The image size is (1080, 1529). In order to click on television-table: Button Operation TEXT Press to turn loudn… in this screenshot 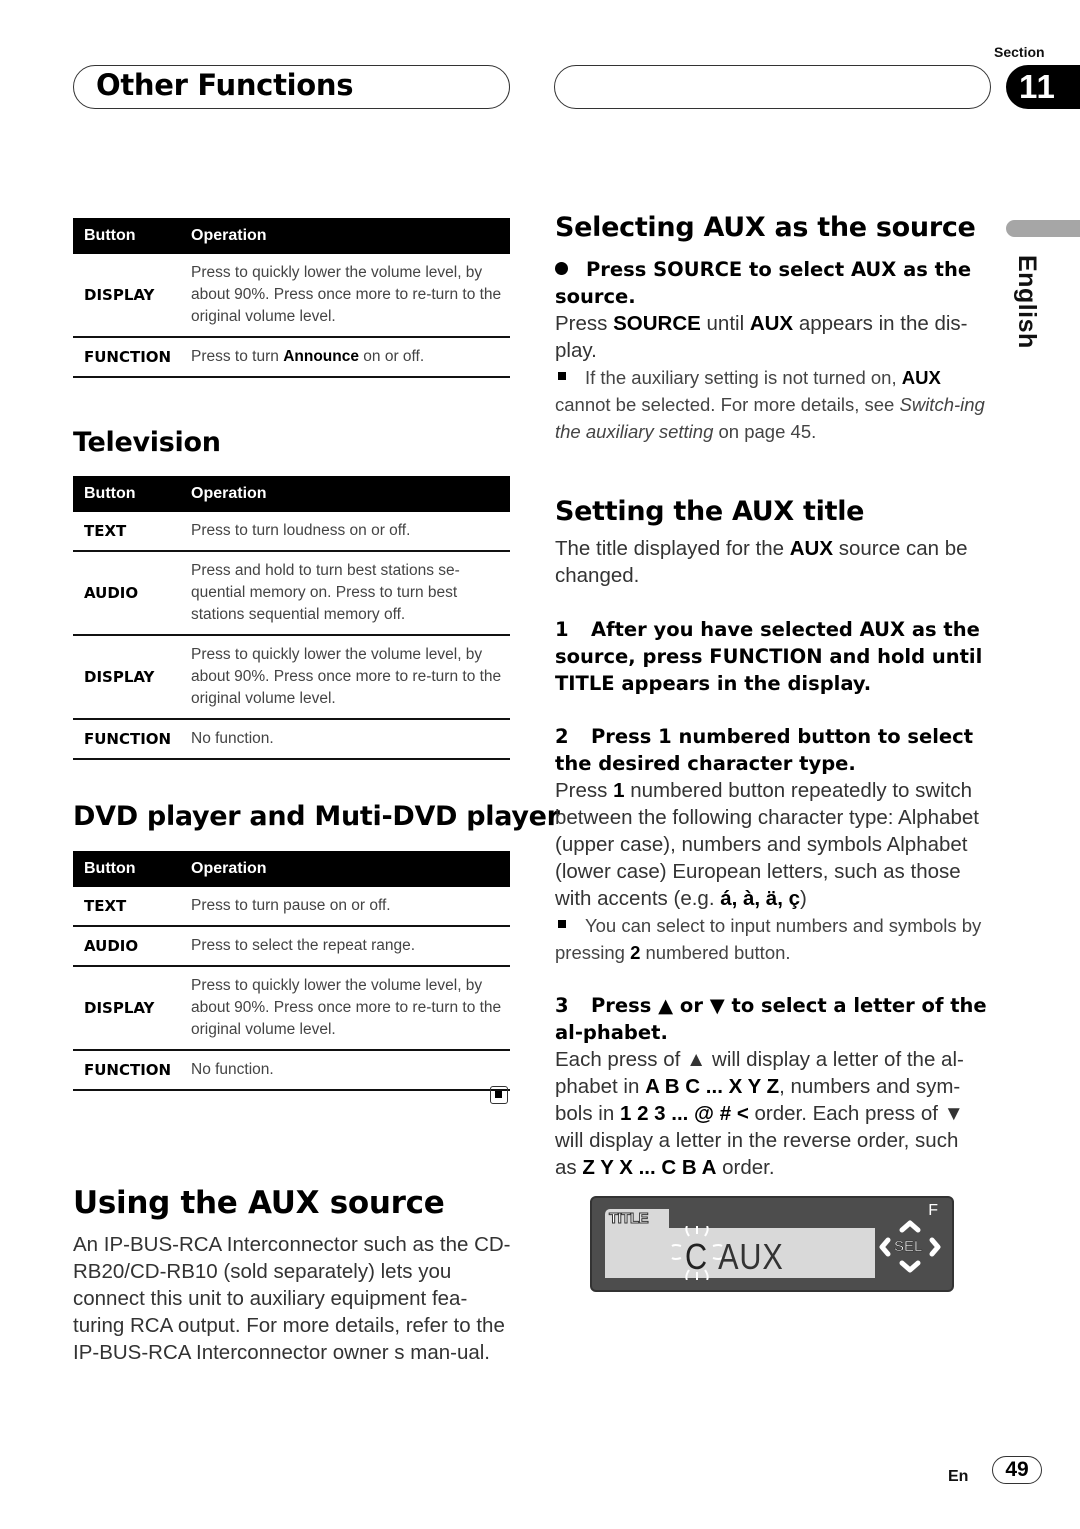, I will do `click(291, 618)`.